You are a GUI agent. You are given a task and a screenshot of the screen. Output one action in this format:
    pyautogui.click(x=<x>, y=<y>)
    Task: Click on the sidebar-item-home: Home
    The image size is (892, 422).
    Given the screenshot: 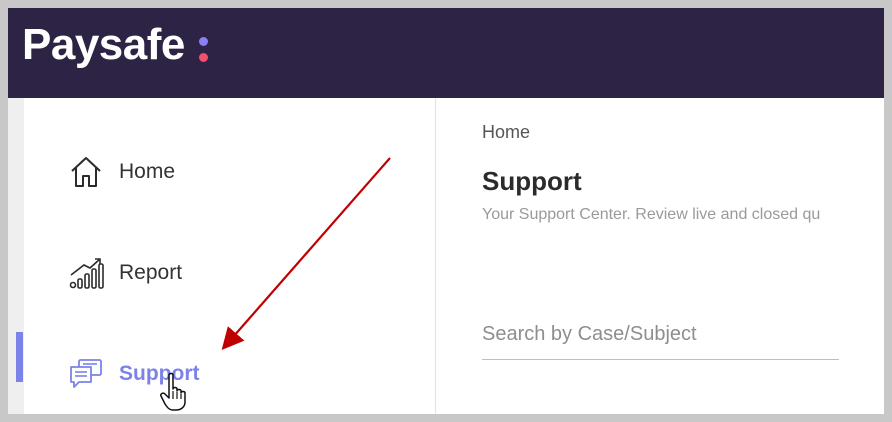 What is the action you would take?
    pyautogui.click(x=230, y=172)
    